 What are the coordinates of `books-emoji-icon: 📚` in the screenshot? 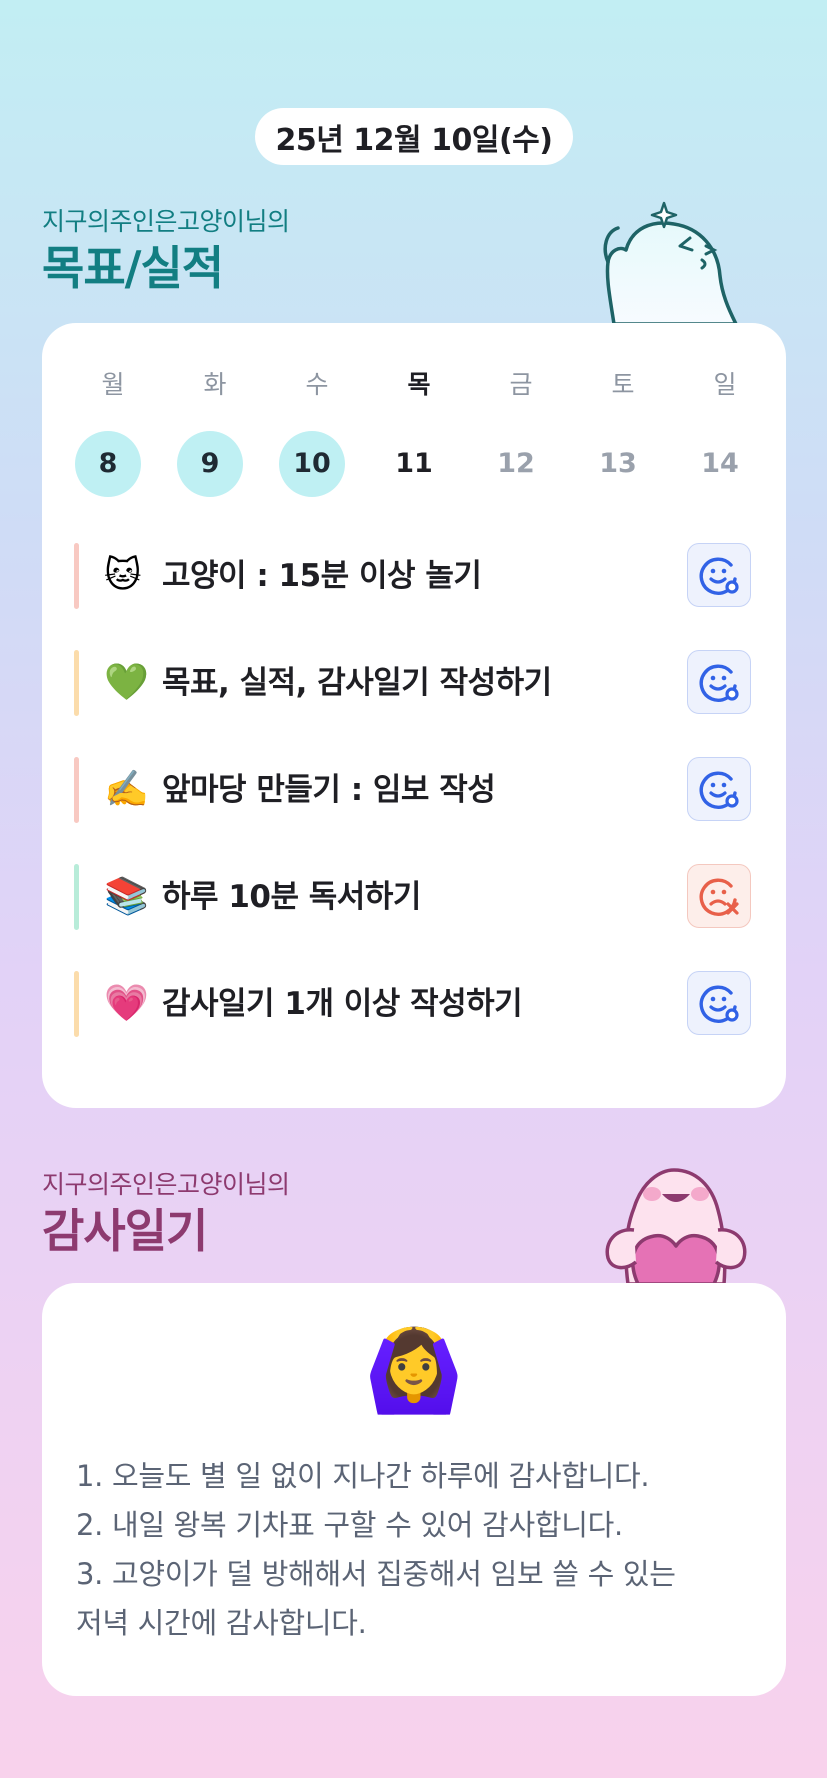 It's located at (126, 896).